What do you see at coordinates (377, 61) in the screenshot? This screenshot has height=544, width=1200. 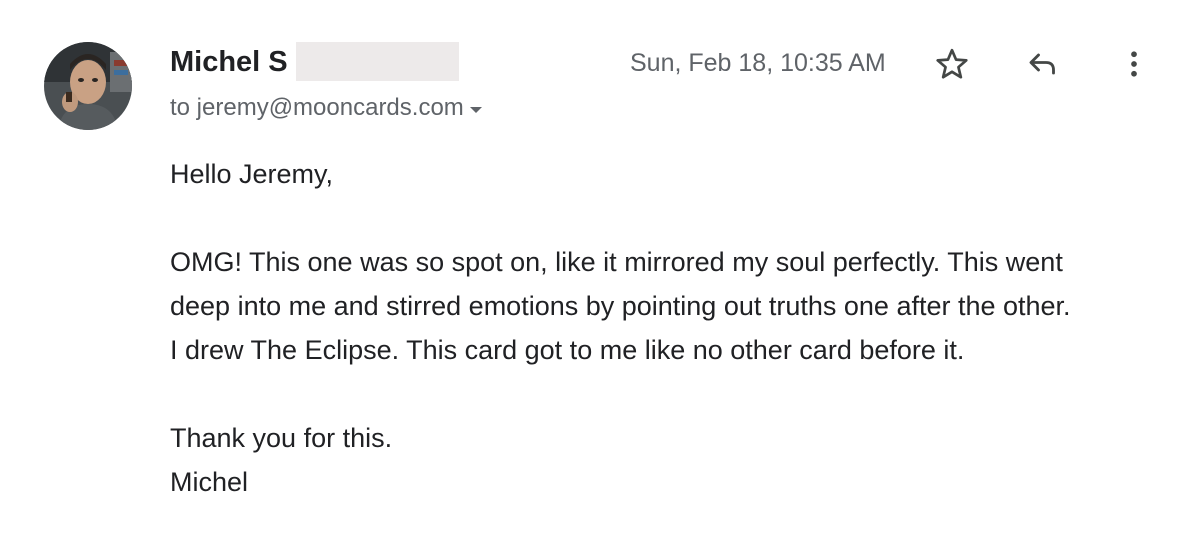 I see `redacted-surname` at bounding box center [377, 61].